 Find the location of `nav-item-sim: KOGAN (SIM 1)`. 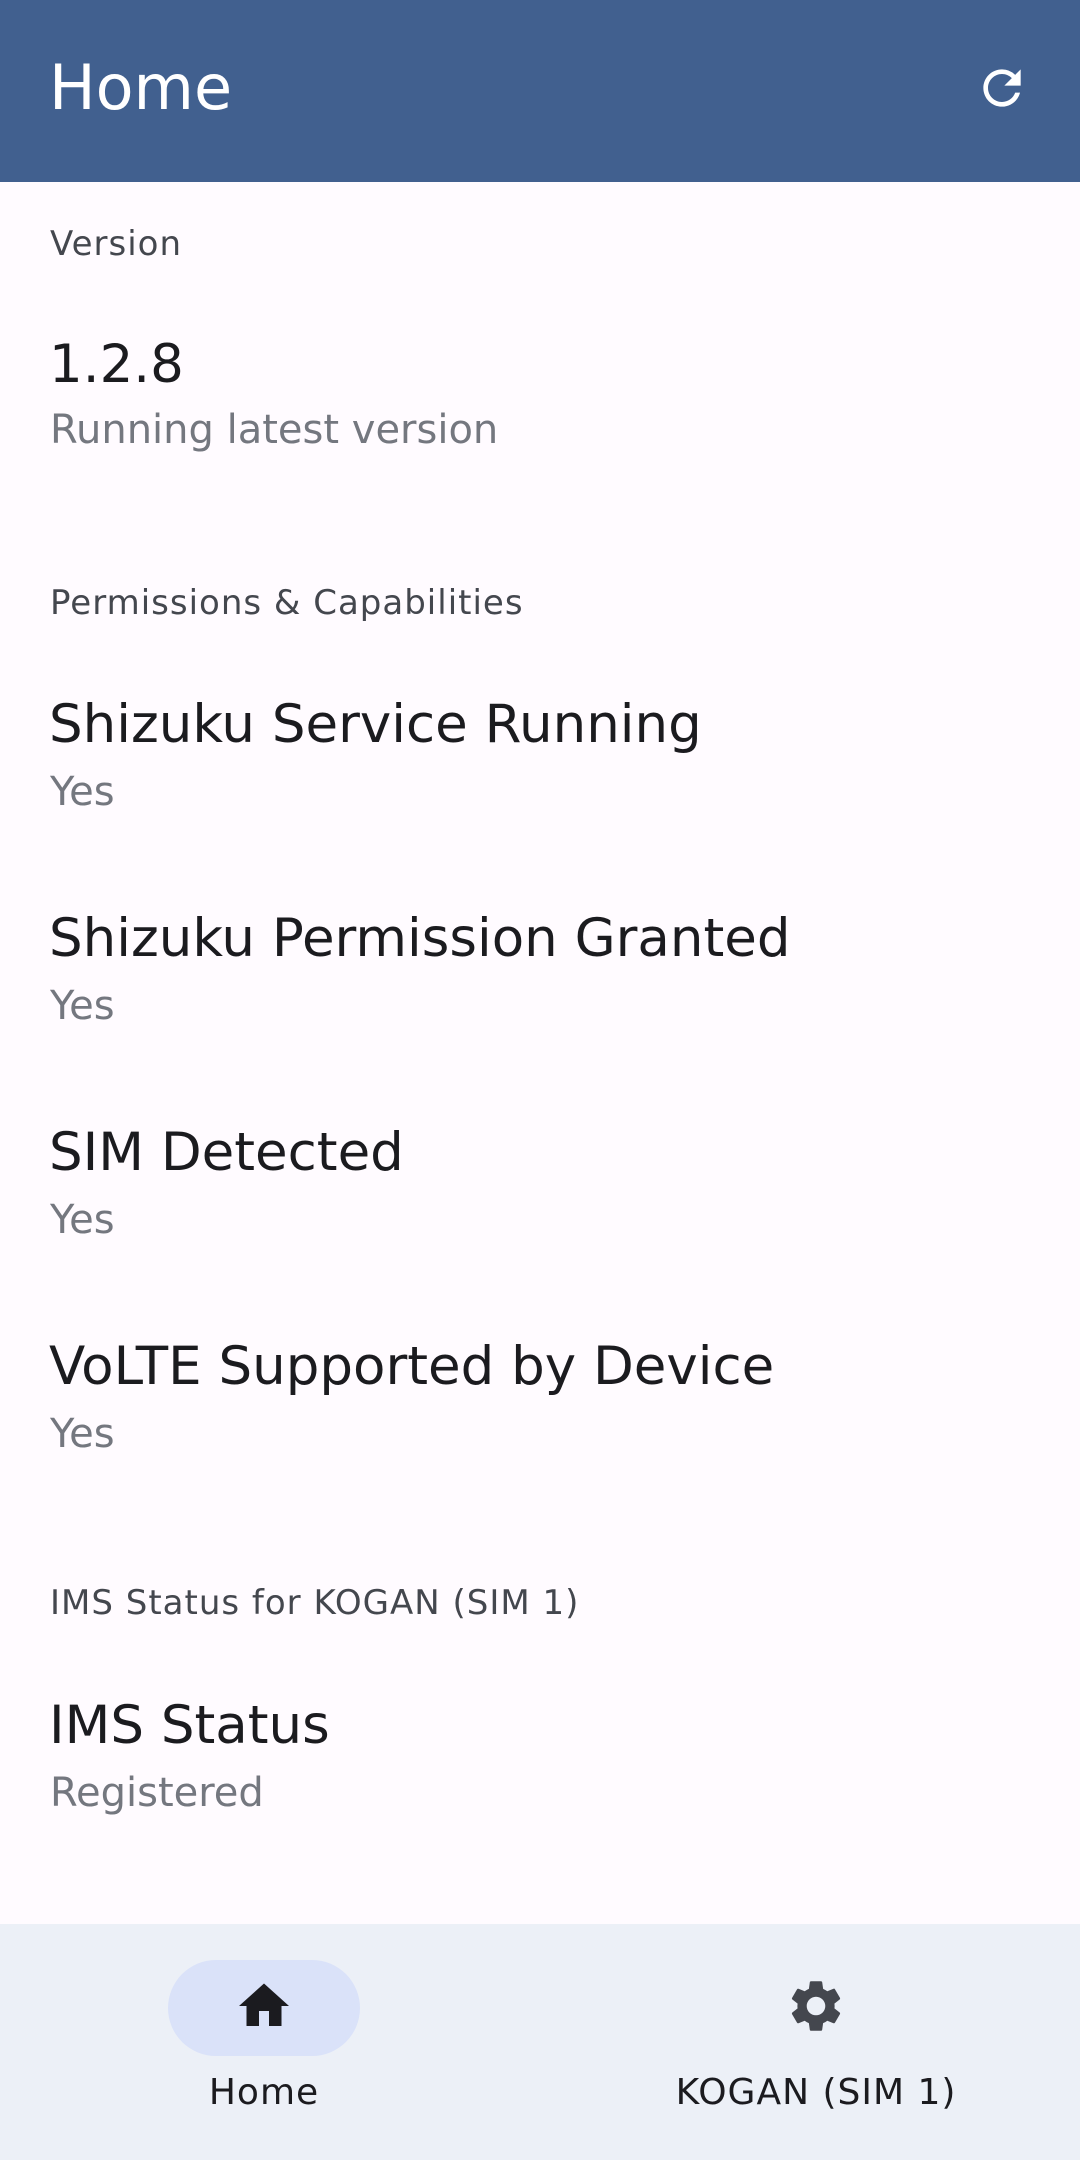

nav-item-sim: KOGAN (SIM 1) is located at coordinates (813, 2042).